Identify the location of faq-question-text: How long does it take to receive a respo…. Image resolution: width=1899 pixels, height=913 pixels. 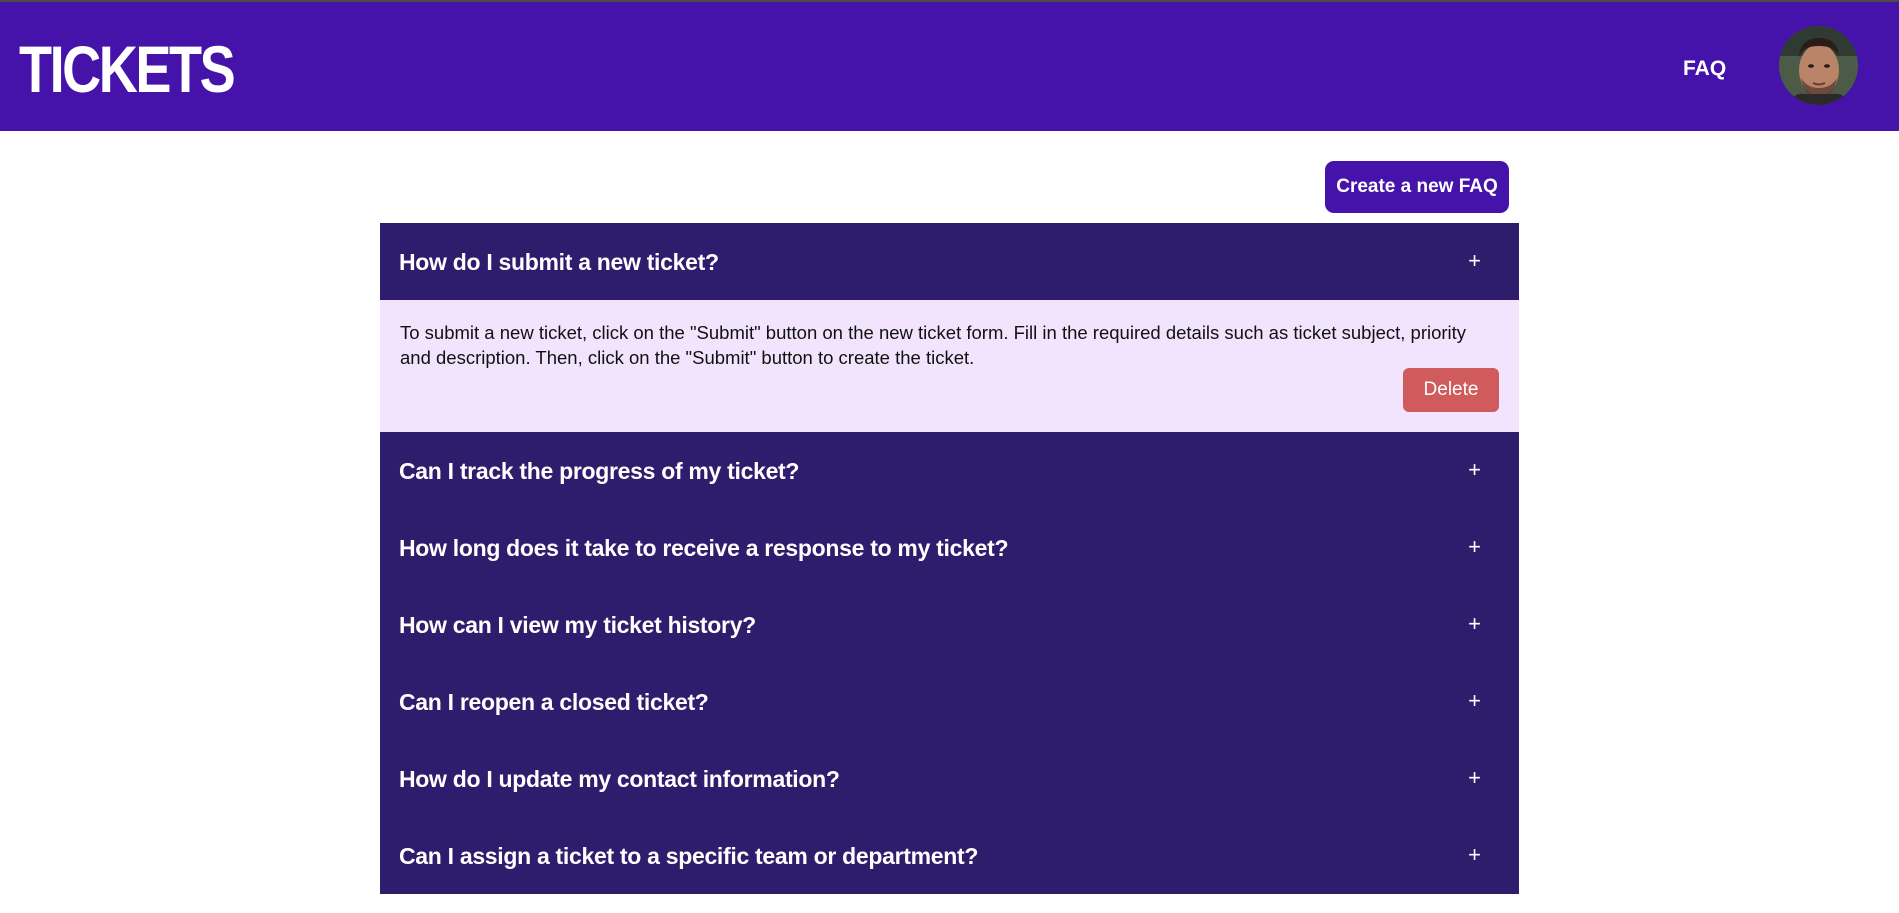
(704, 548).